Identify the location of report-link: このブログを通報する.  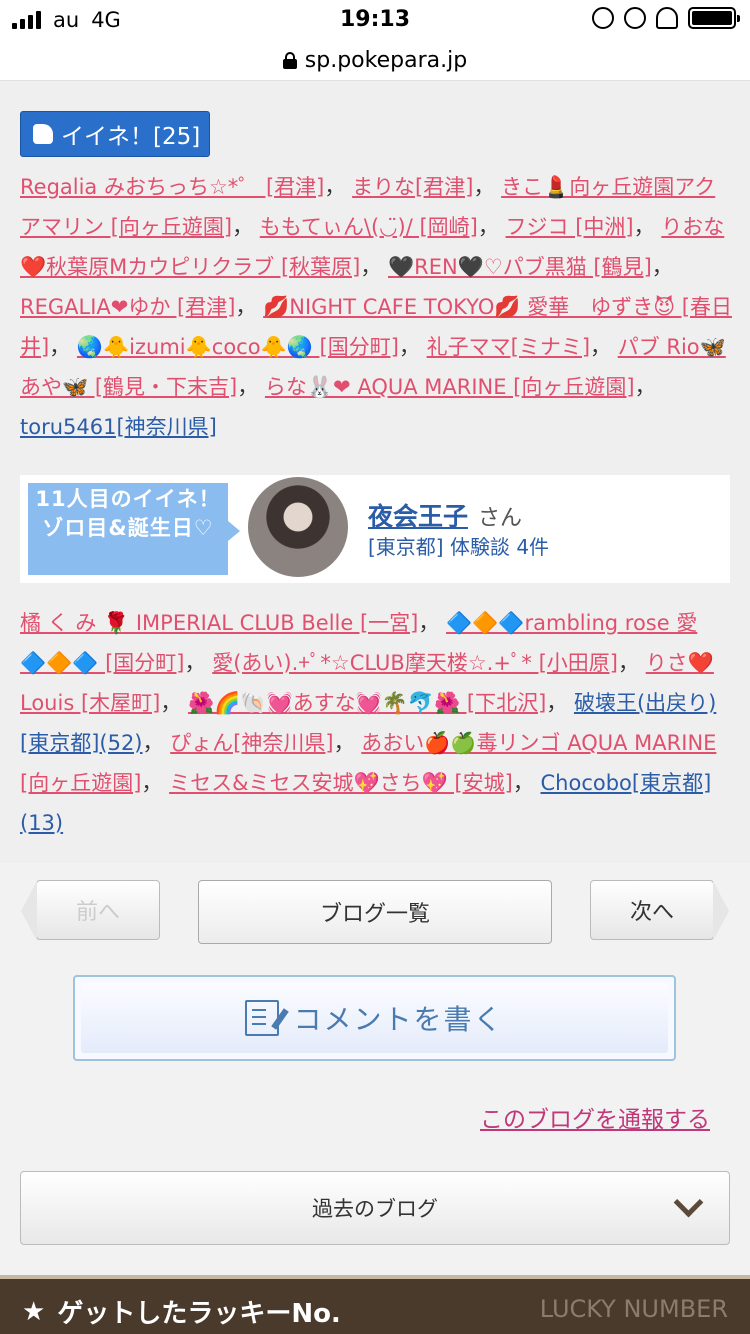
(595, 1117).